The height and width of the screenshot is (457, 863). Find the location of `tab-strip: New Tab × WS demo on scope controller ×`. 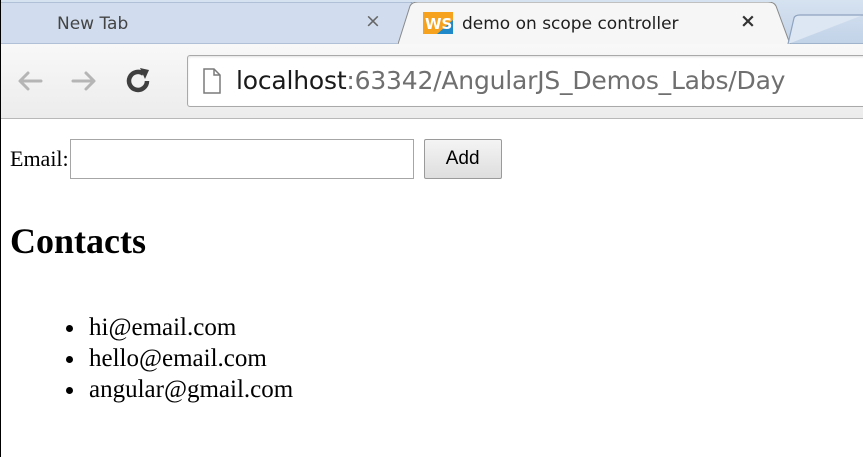

tab-strip: New Tab × WS demo on scope controller × is located at coordinates (431, 22).